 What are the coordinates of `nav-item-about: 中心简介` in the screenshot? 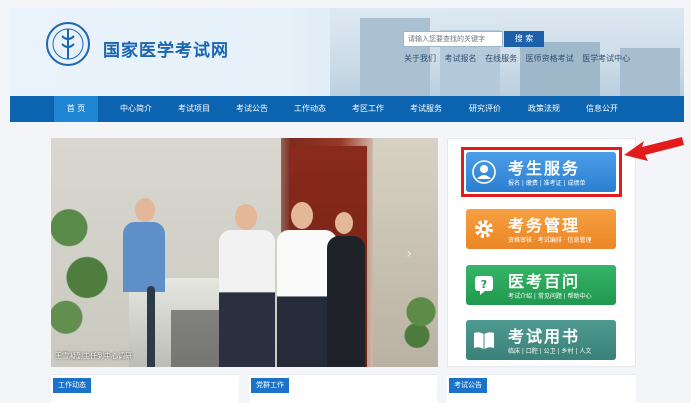 It's located at (136, 109).